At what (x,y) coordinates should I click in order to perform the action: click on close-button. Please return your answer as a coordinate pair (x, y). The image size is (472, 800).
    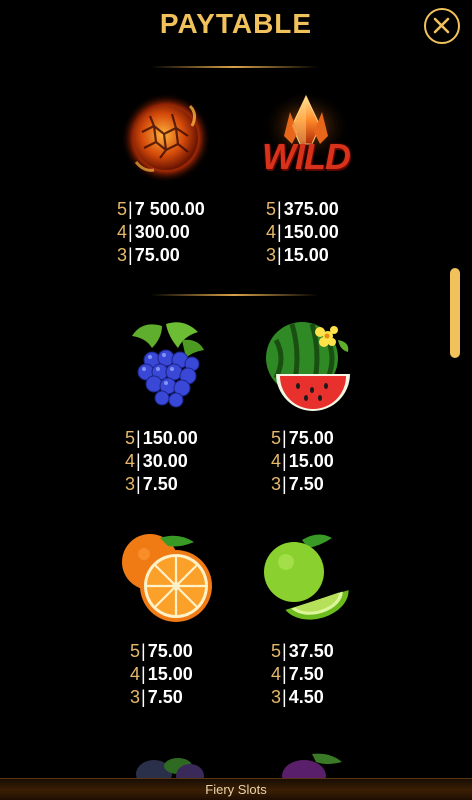
    Looking at the image, I should click on (442, 26).